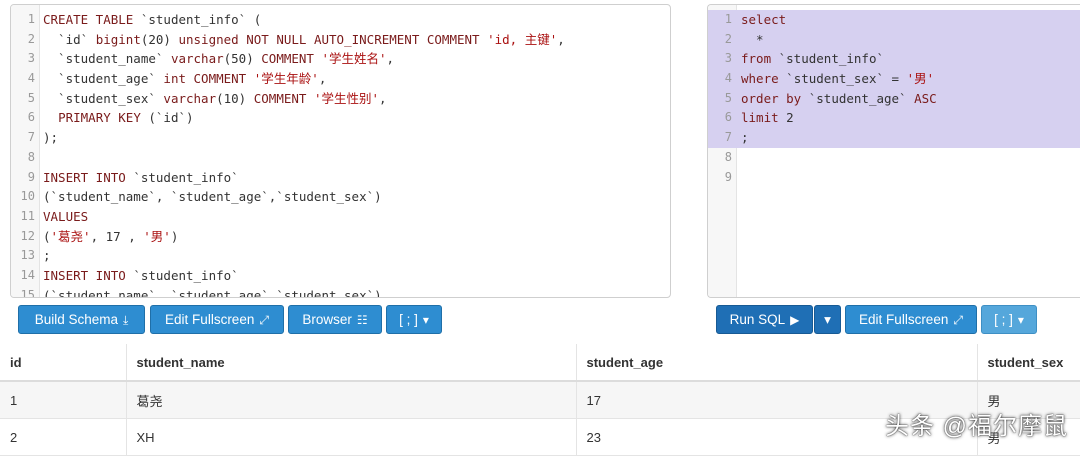 The image size is (1080, 456). I want to click on edit-fullscreen-button: Edit Fullscreen ⤢, so click(217, 319).